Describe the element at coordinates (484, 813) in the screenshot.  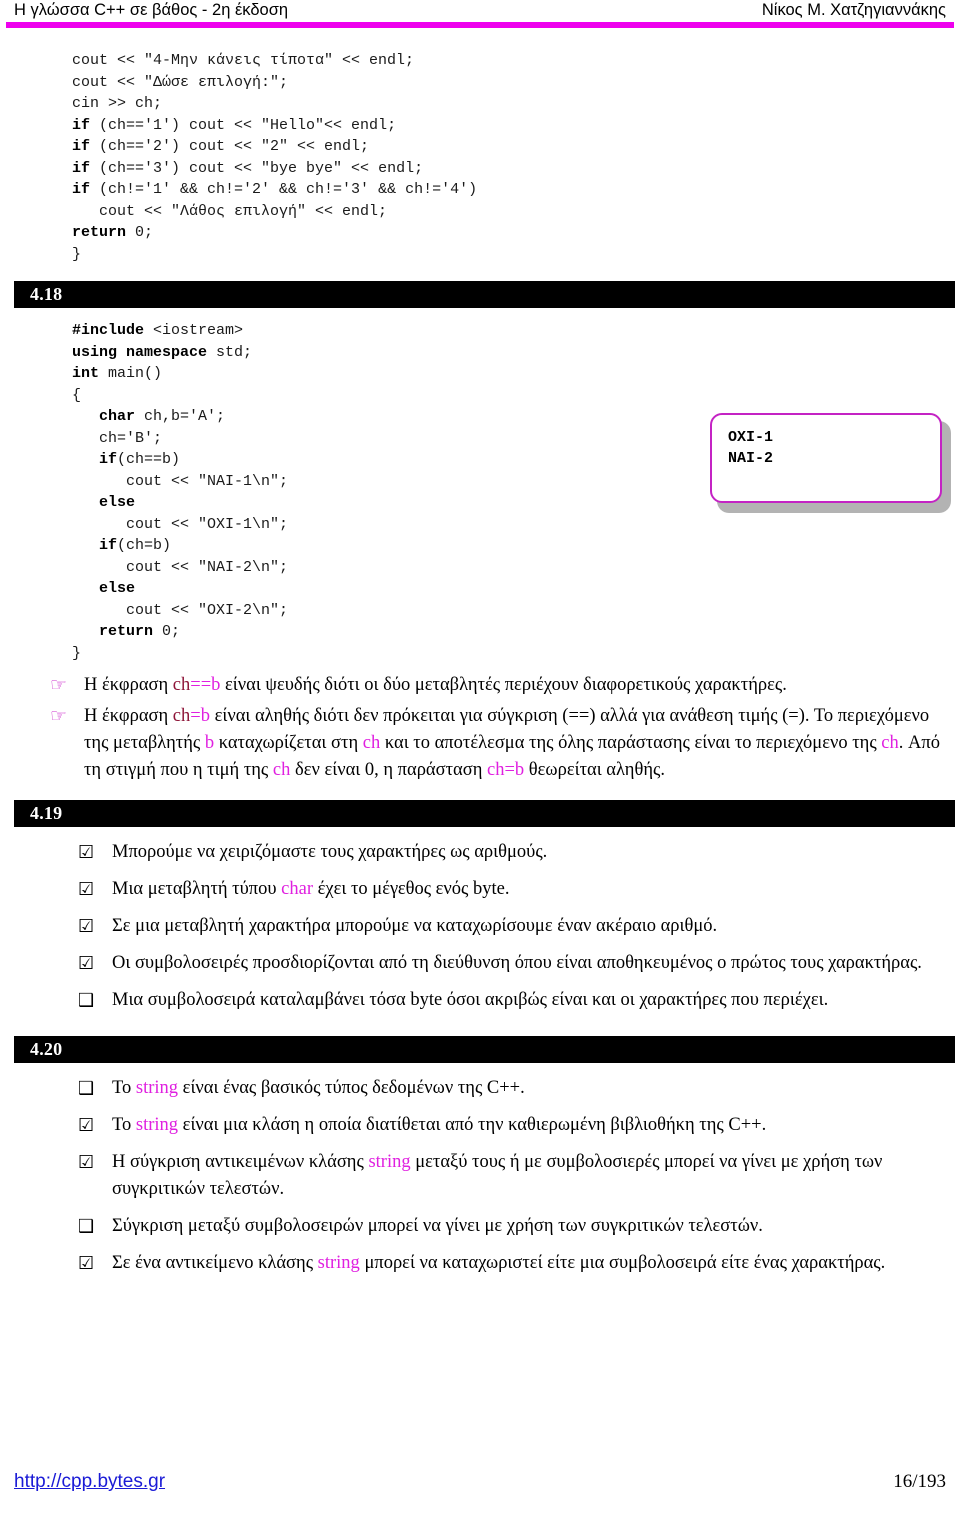
I see `section-bar-4-19: 4.19` at that location.